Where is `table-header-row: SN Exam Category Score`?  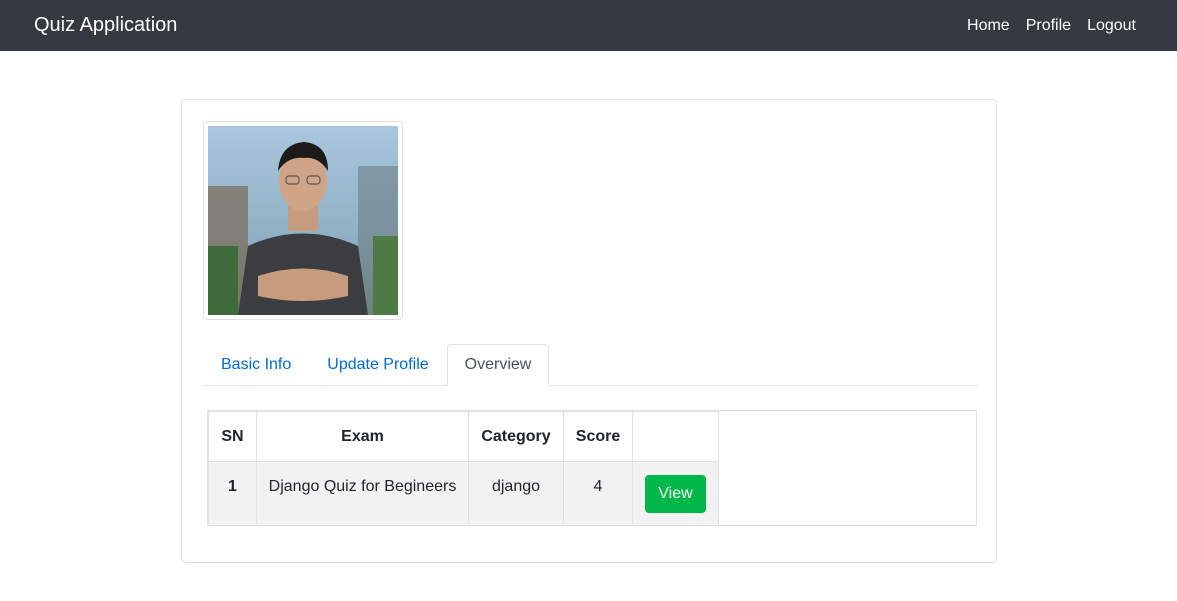 table-header-row: SN Exam Category Score is located at coordinates (463, 436).